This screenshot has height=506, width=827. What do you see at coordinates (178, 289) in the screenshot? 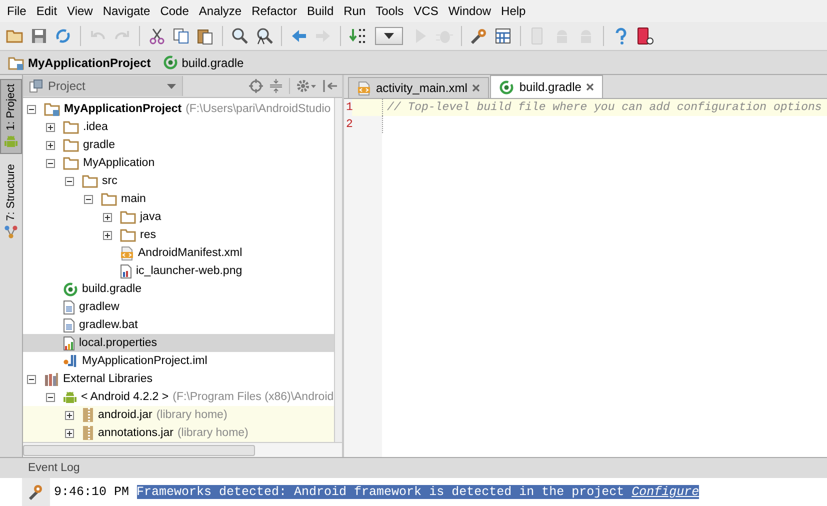
I see `tree-item: build.gradle` at bounding box center [178, 289].